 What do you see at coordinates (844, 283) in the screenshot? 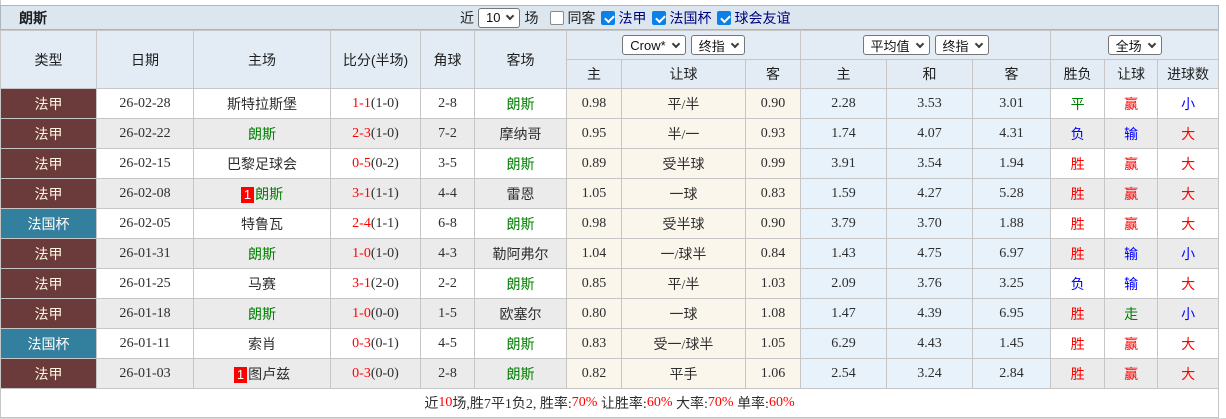
I see `avg-home-odds: 2.09` at bounding box center [844, 283].